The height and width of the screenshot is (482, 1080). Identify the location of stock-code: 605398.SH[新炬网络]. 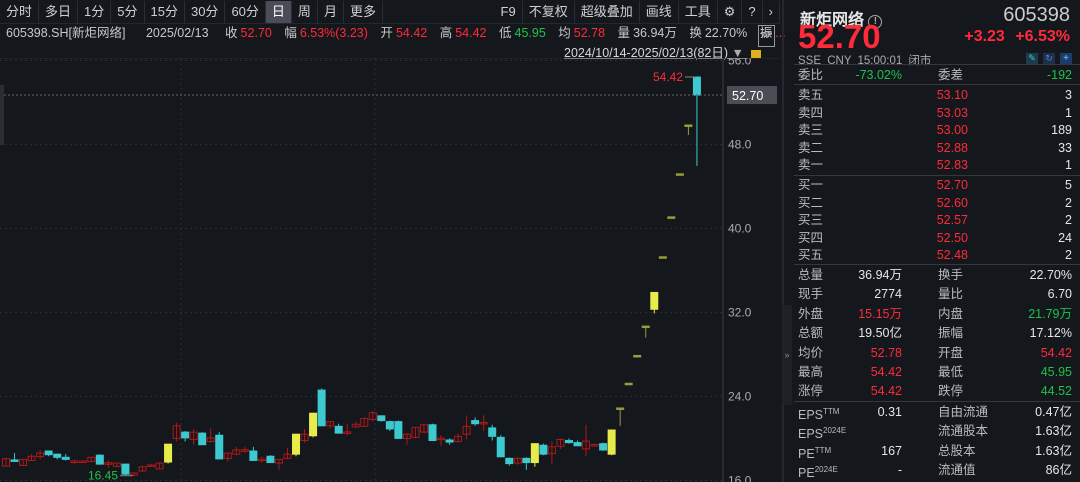
(66, 33).